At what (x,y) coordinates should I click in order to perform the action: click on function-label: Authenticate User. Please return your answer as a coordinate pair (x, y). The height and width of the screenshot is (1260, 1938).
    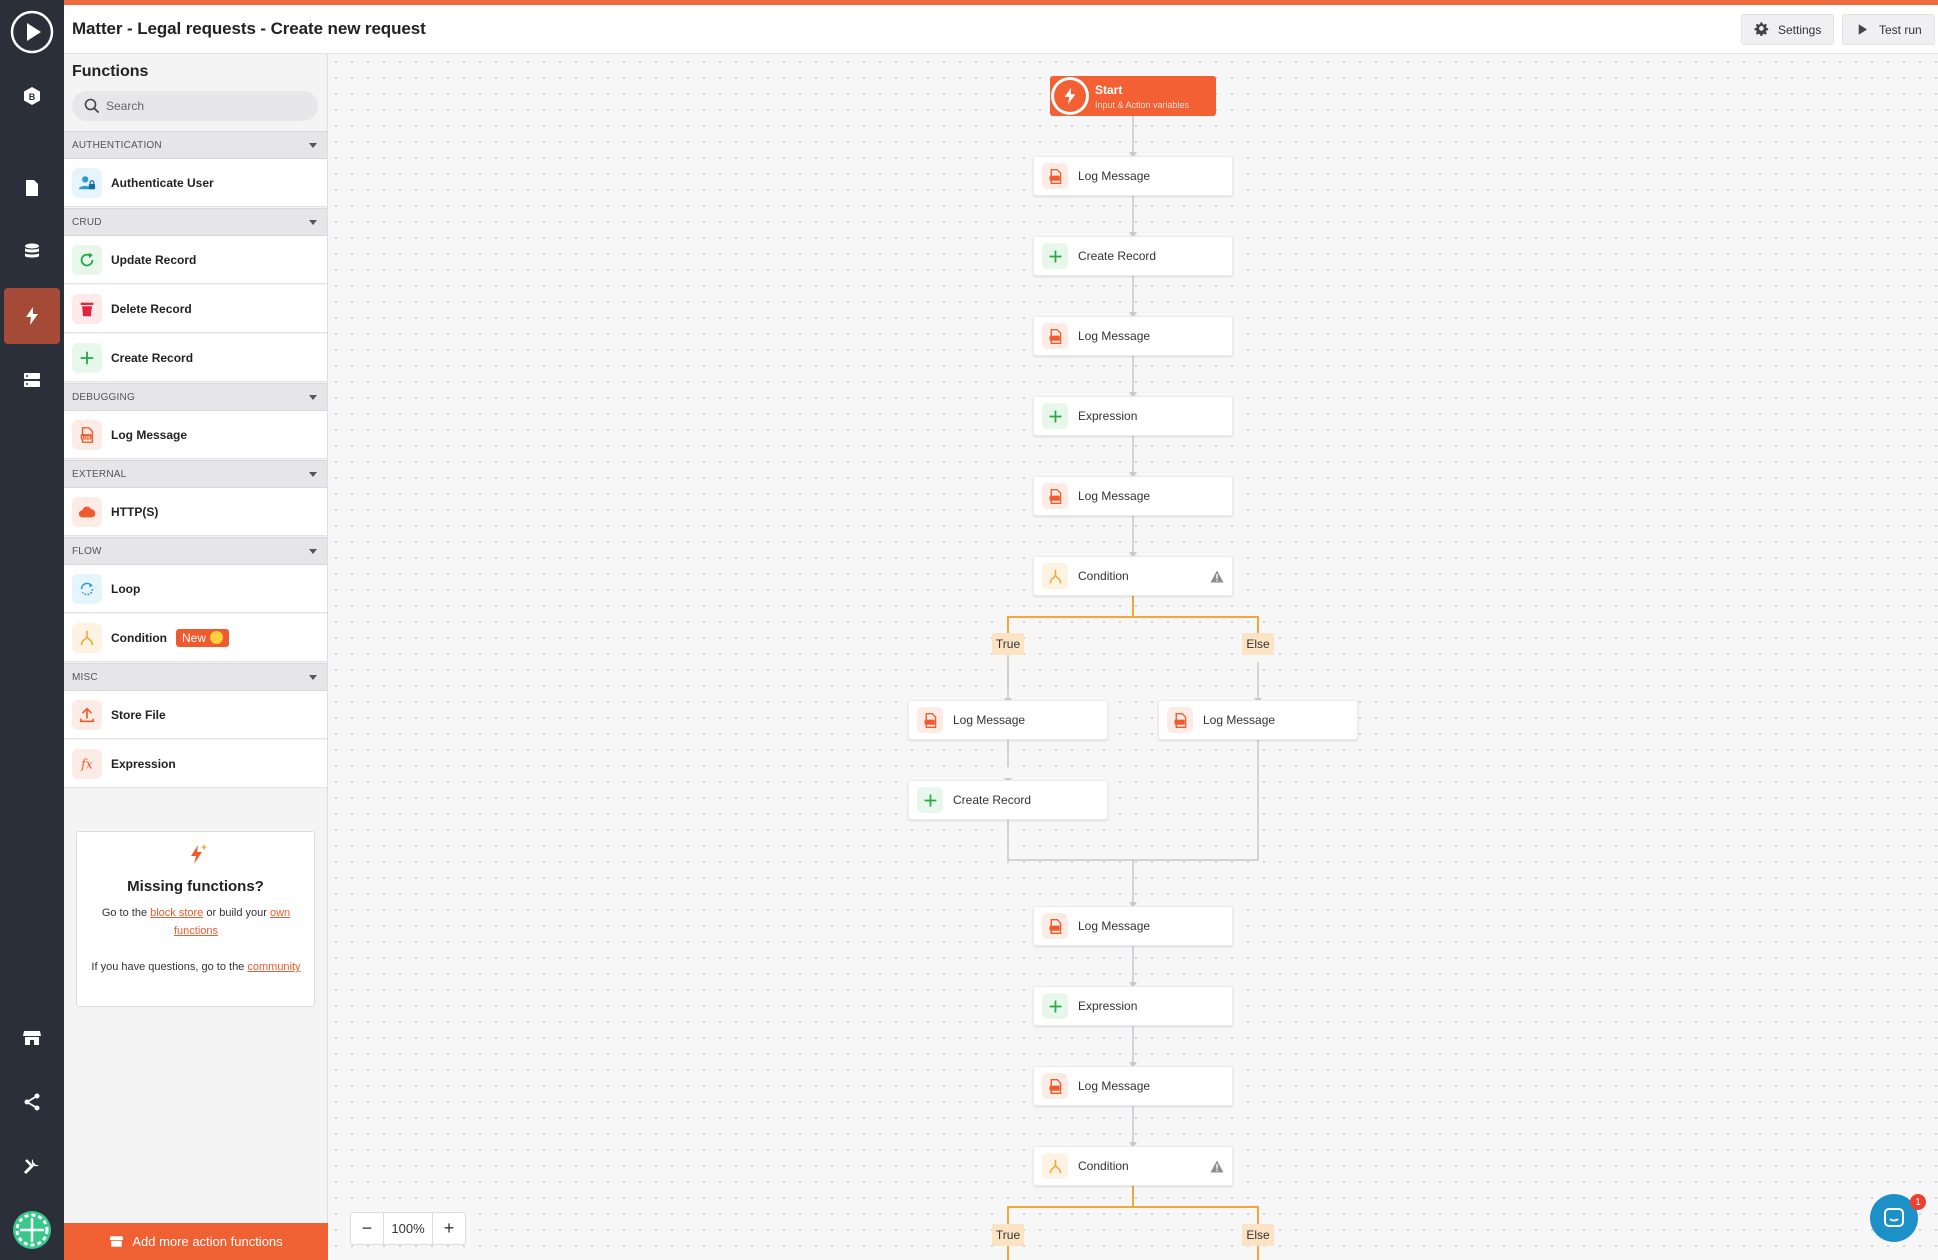
    Looking at the image, I should click on (162, 182).